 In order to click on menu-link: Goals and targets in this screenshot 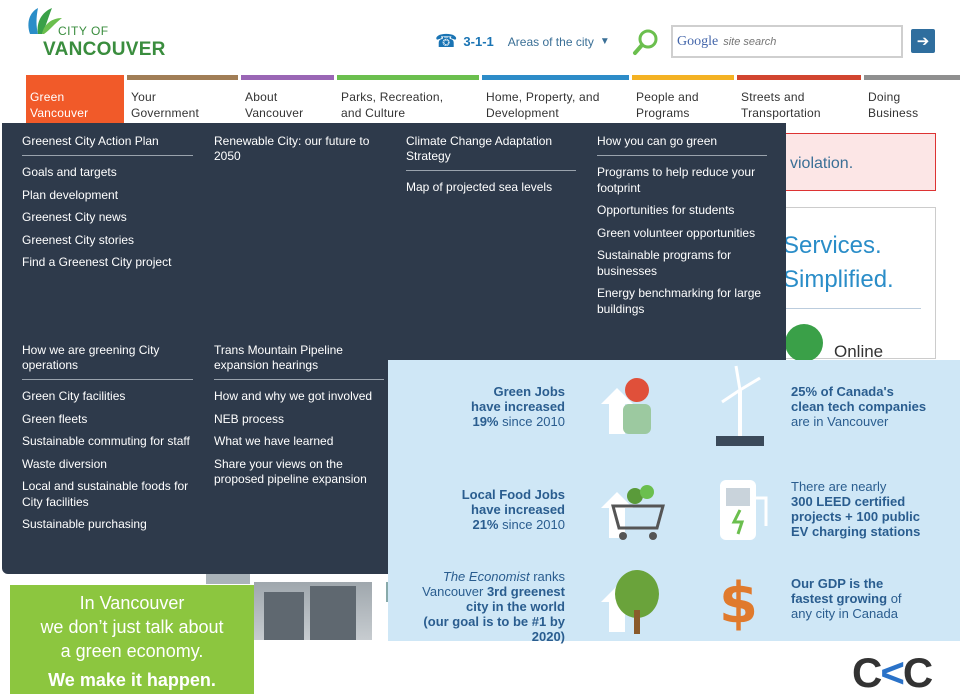, I will do `click(107, 173)`.